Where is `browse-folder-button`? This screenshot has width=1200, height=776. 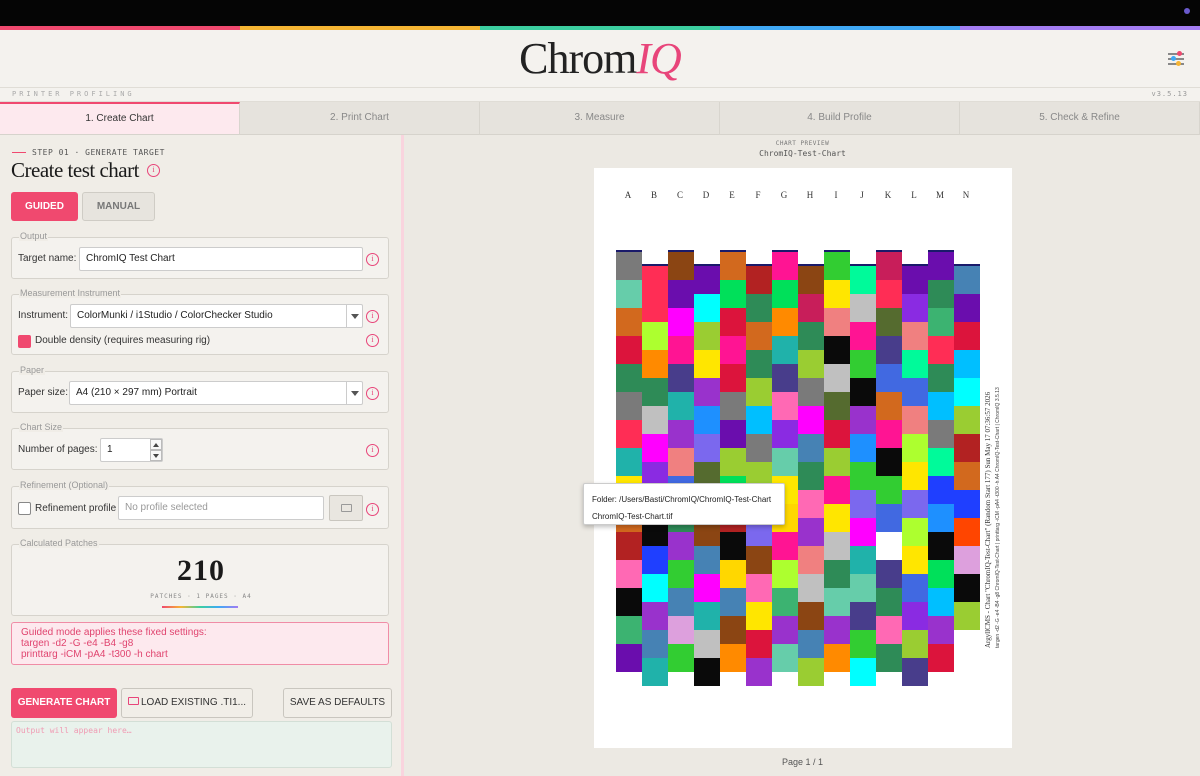 browse-folder-button is located at coordinates (346, 508).